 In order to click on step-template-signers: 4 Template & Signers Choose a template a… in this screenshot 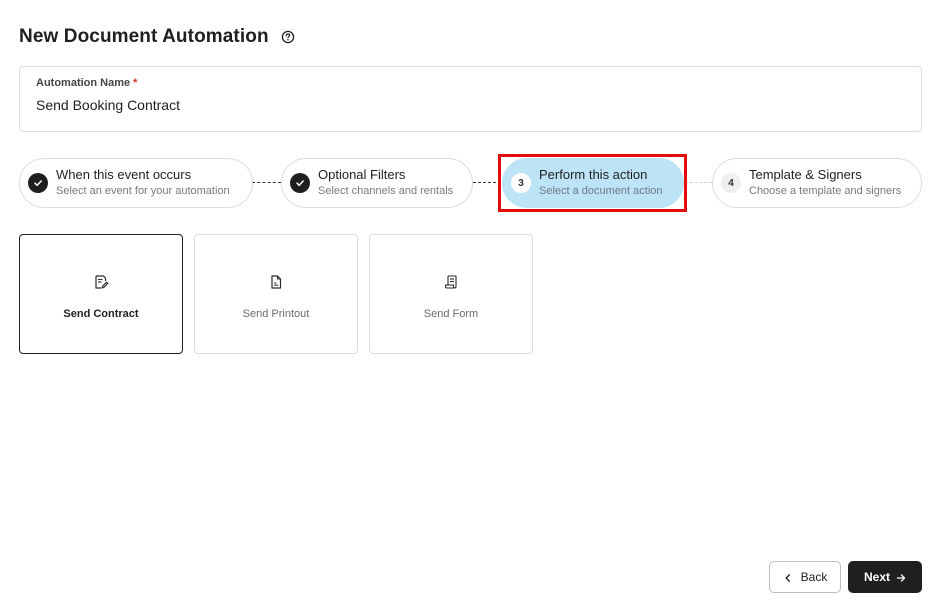, I will do `click(817, 183)`.